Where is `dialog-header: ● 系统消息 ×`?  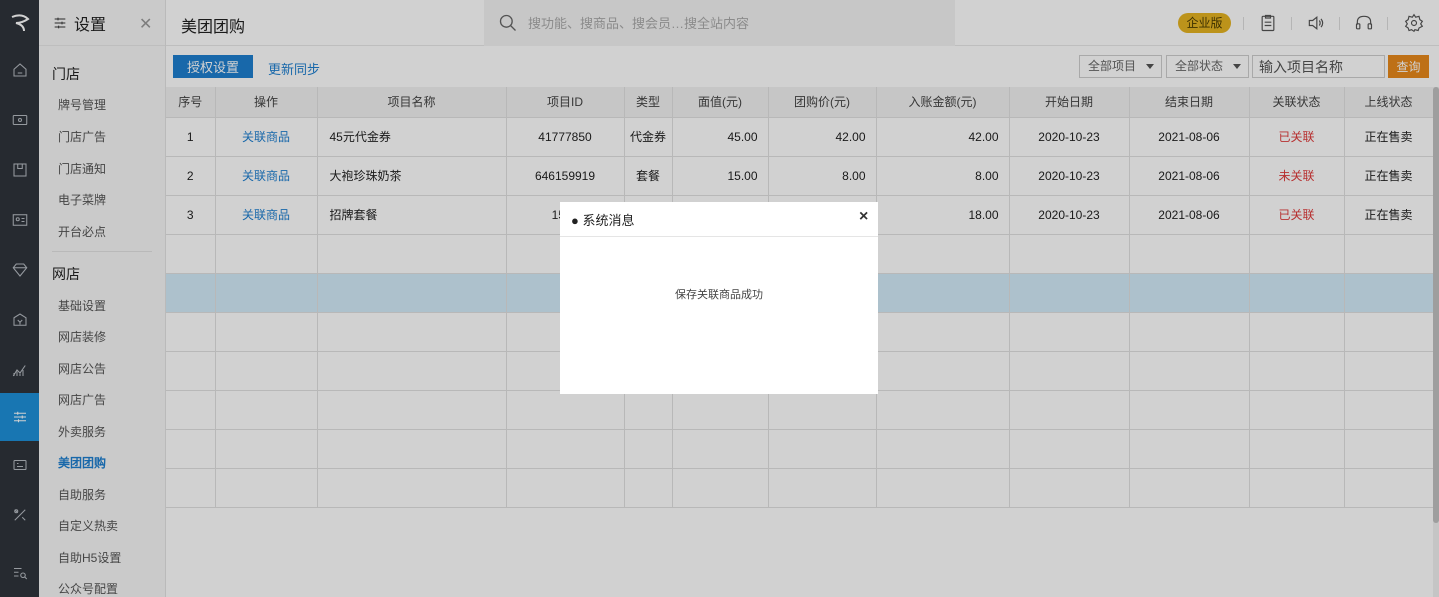
dialog-header: ● 系统消息 × is located at coordinates (719, 219).